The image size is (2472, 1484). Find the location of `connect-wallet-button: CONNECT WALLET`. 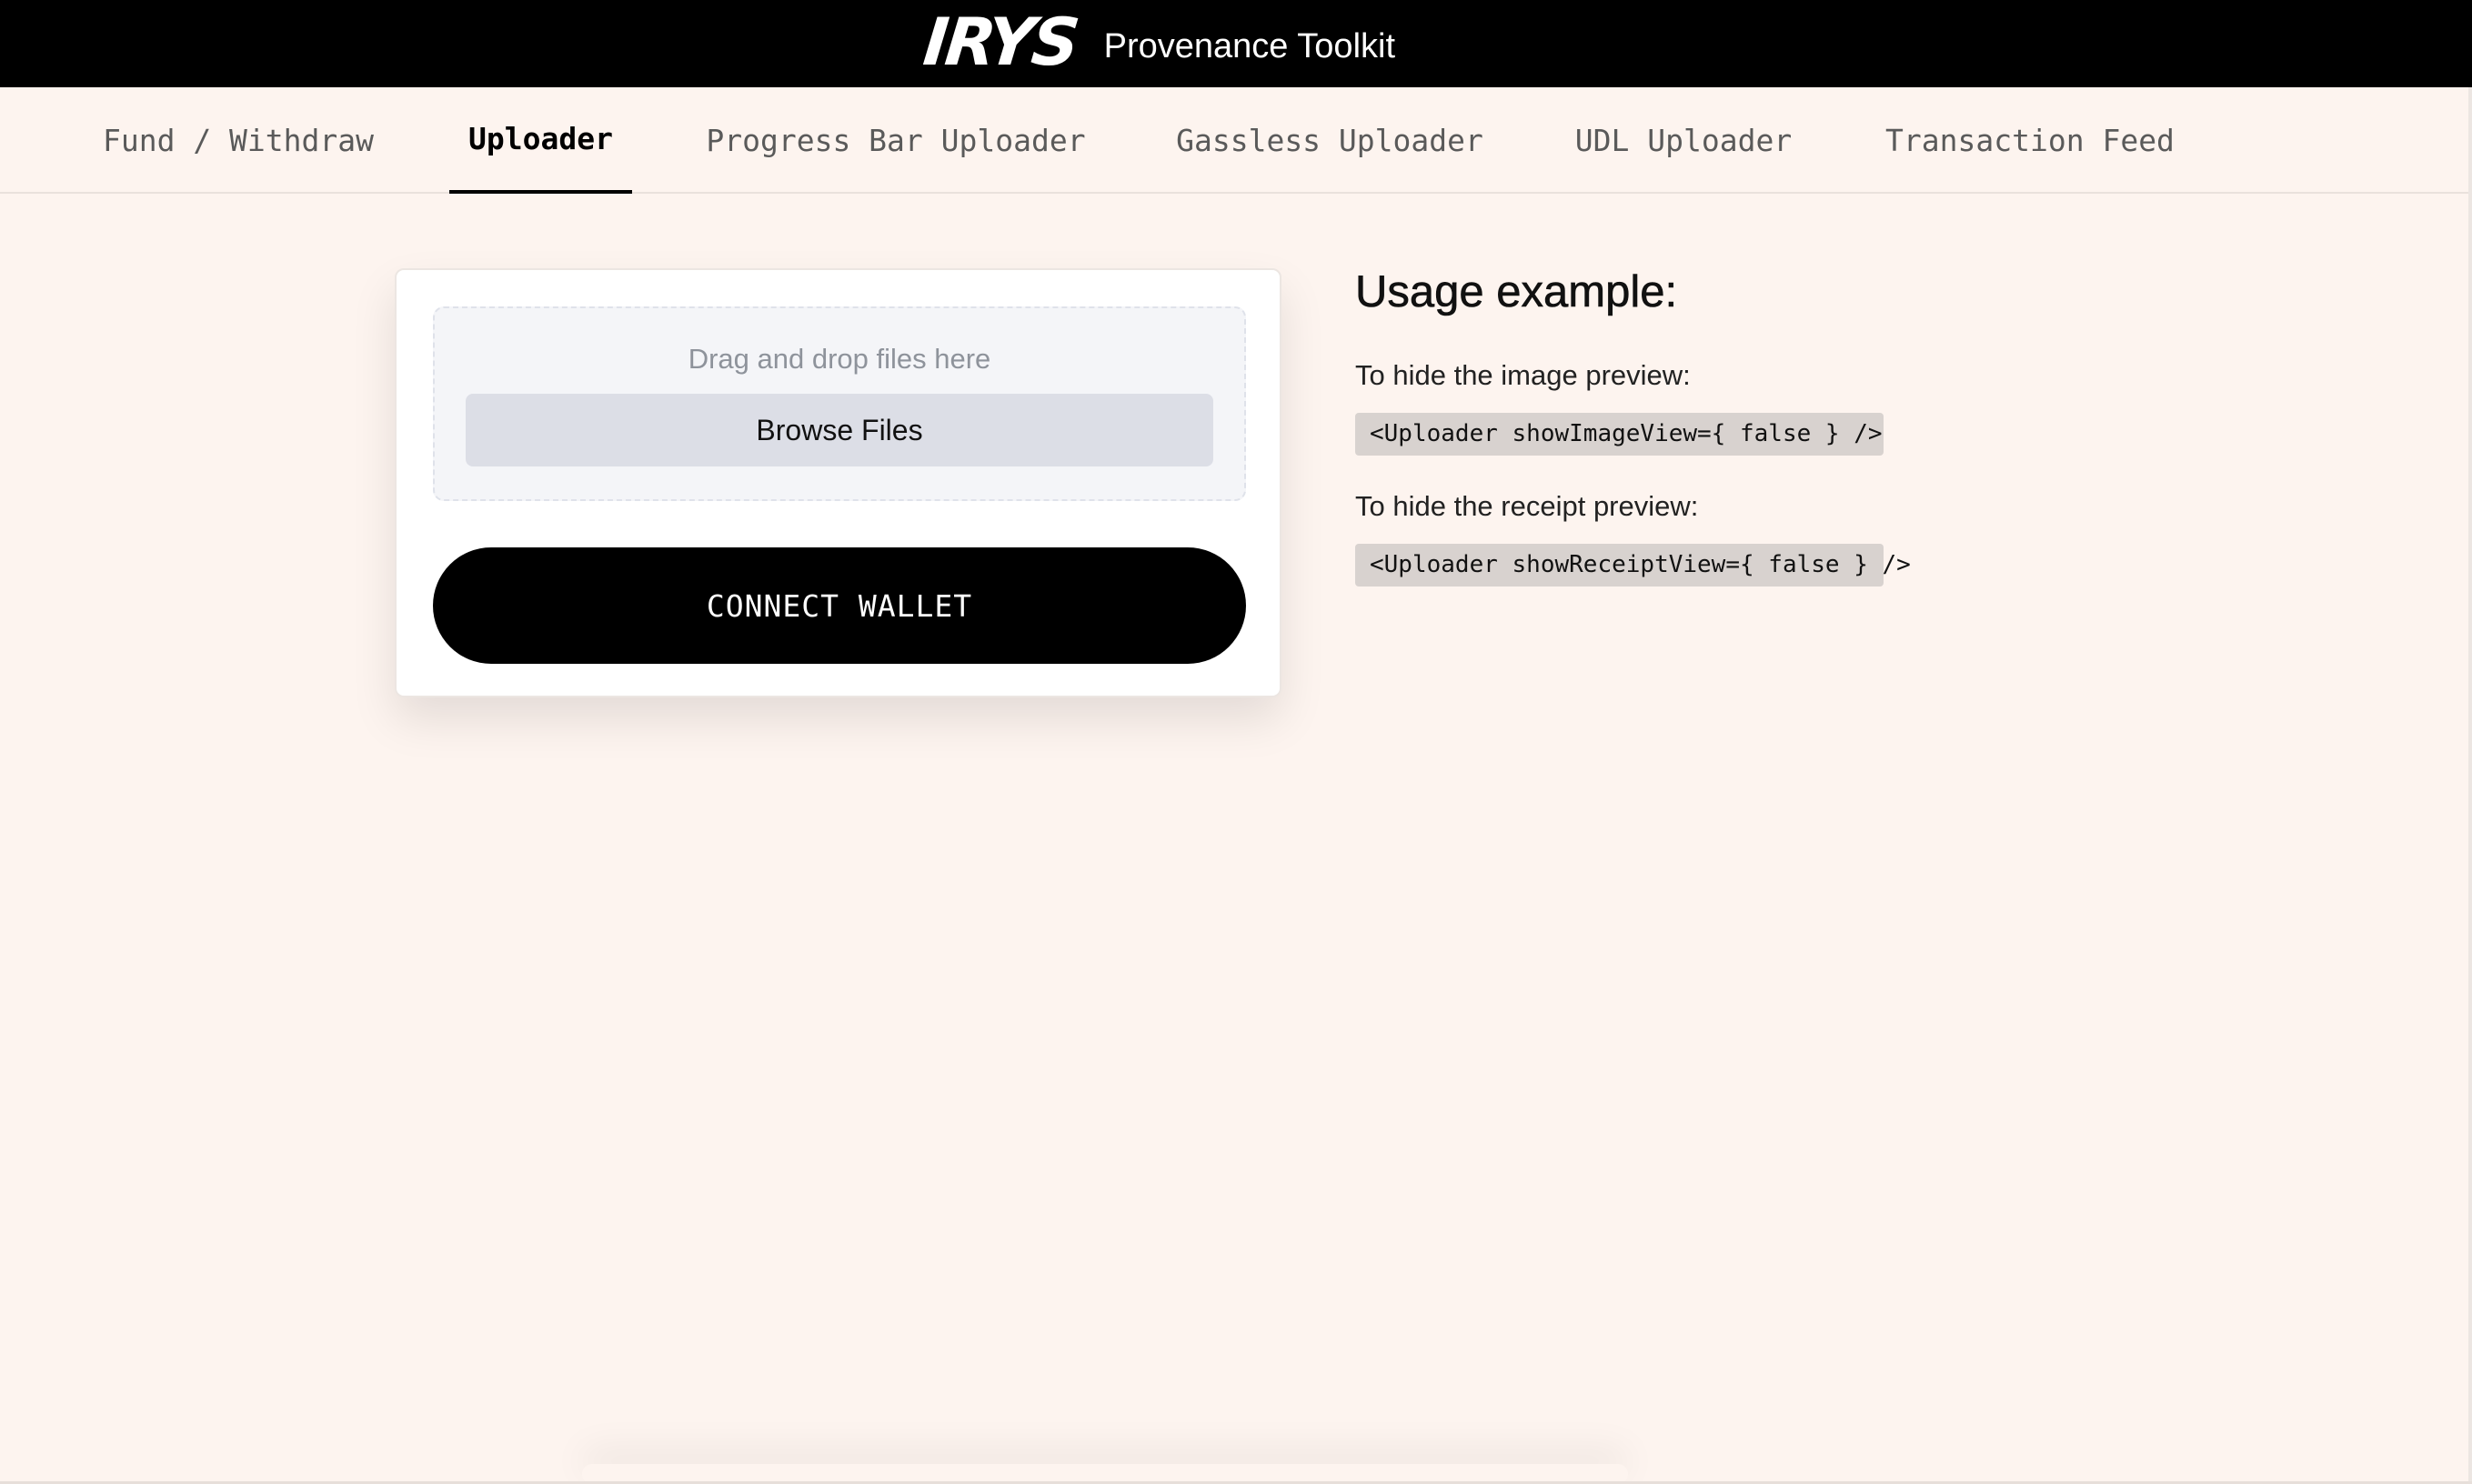

connect-wallet-button: CONNECT WALLET is located at coordinates (839, 606).